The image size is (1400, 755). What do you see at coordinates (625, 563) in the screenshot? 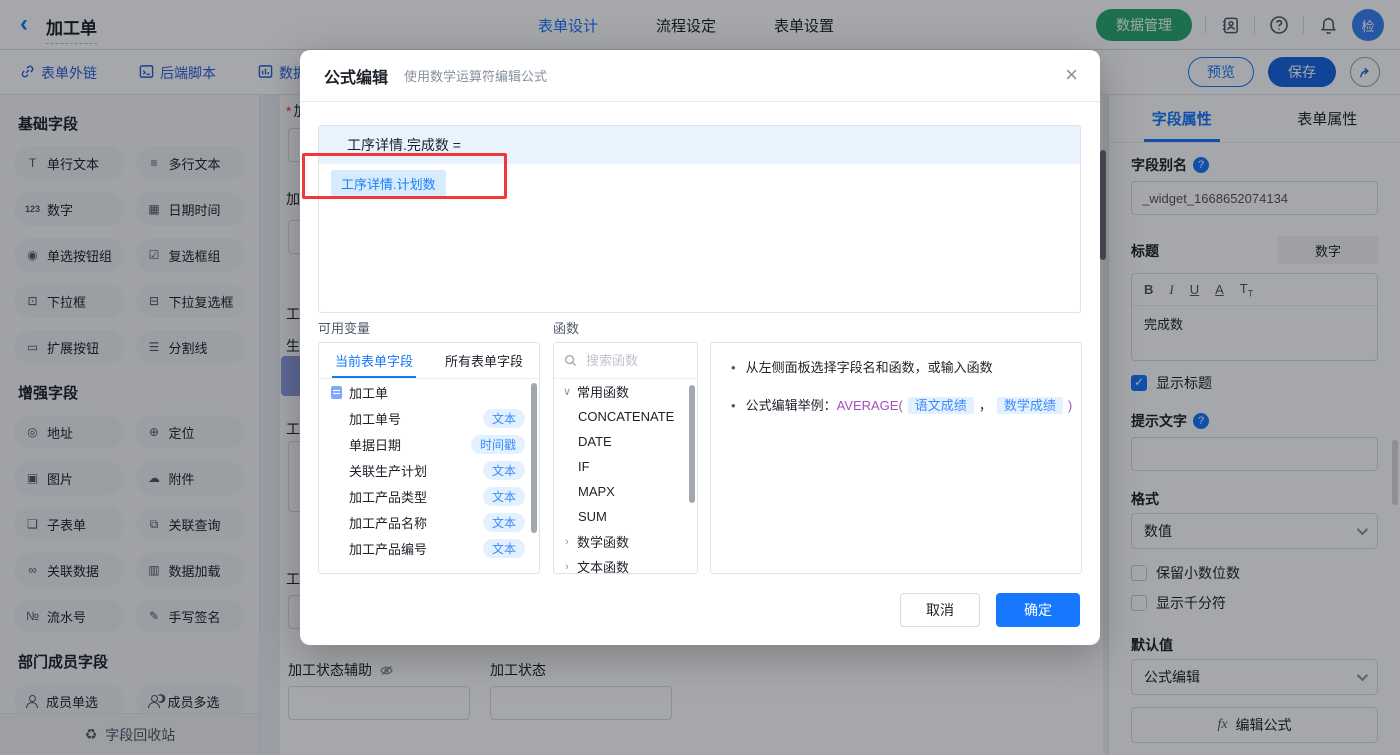
I see `function-group-text: › 文本函数` at bounding box center [625, 563].